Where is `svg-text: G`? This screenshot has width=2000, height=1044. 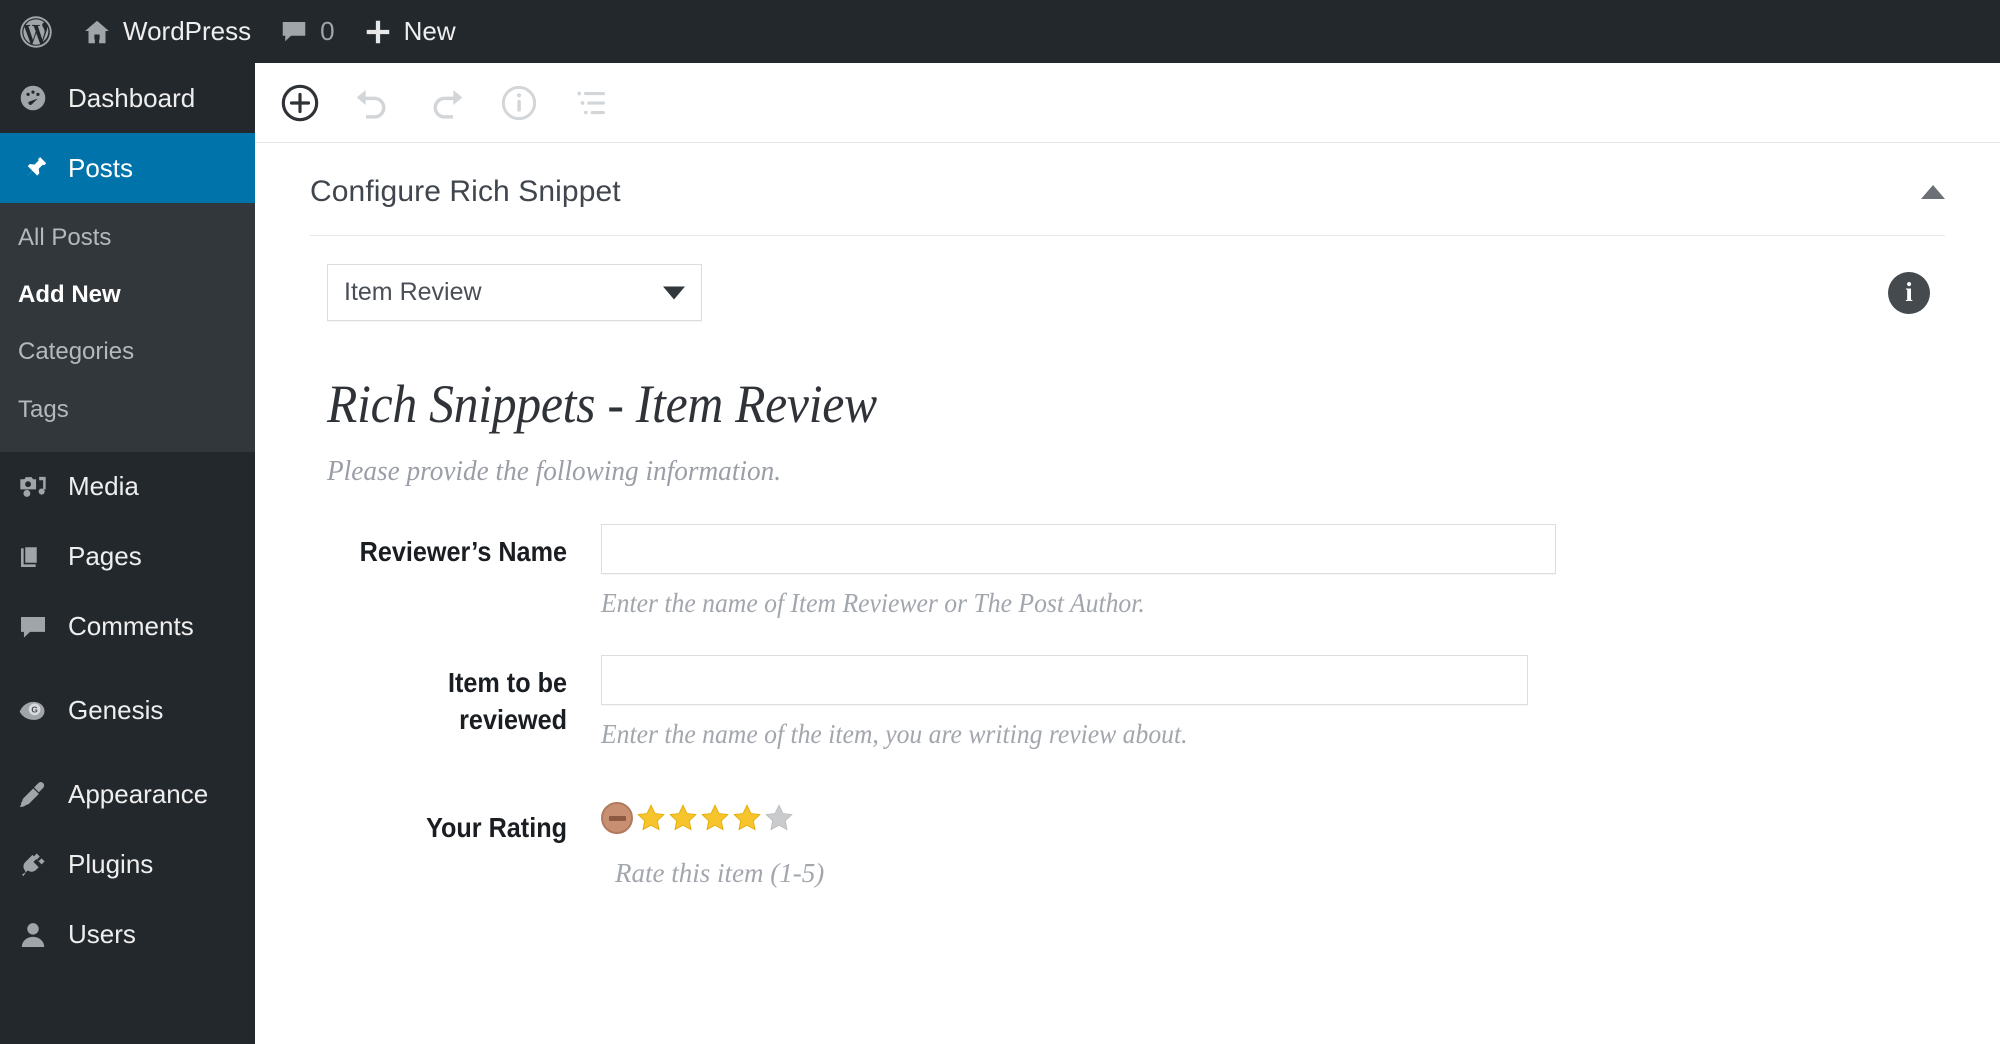
svg-text: G is located at coordinates (34, 709).